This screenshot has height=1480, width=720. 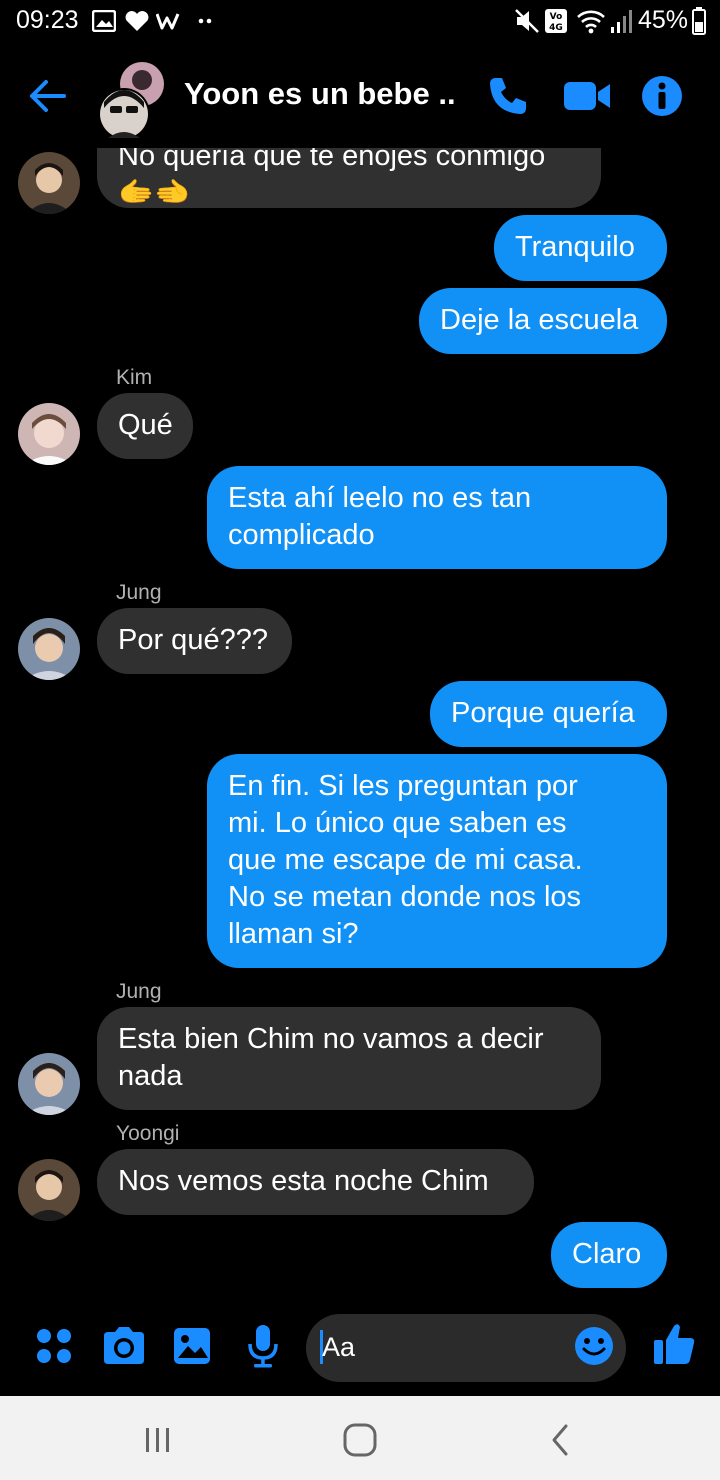 I want to click on emoji-icon, so click(x=594, y=1346).